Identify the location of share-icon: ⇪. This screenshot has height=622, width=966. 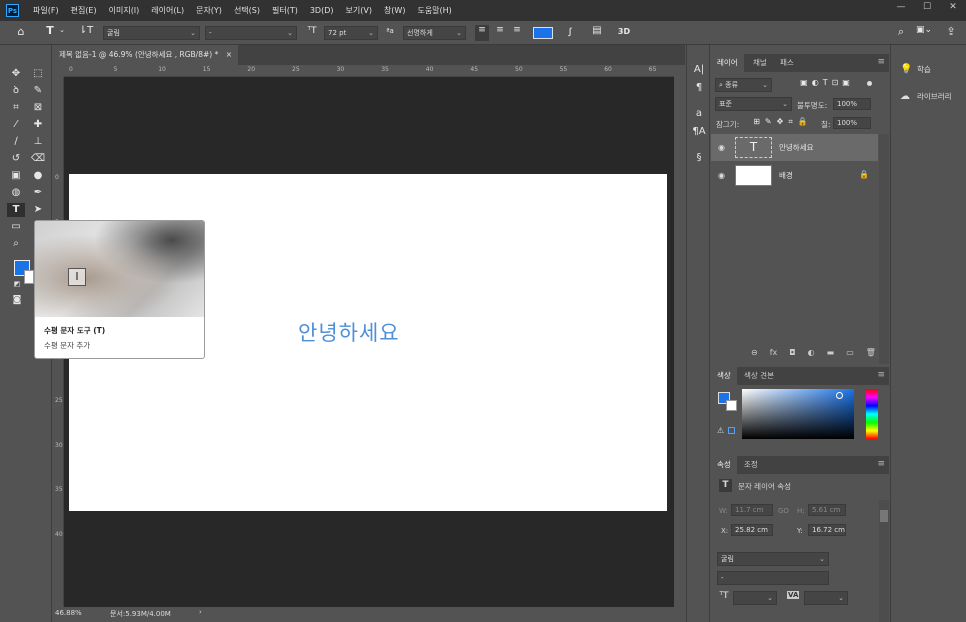
(951, 31).